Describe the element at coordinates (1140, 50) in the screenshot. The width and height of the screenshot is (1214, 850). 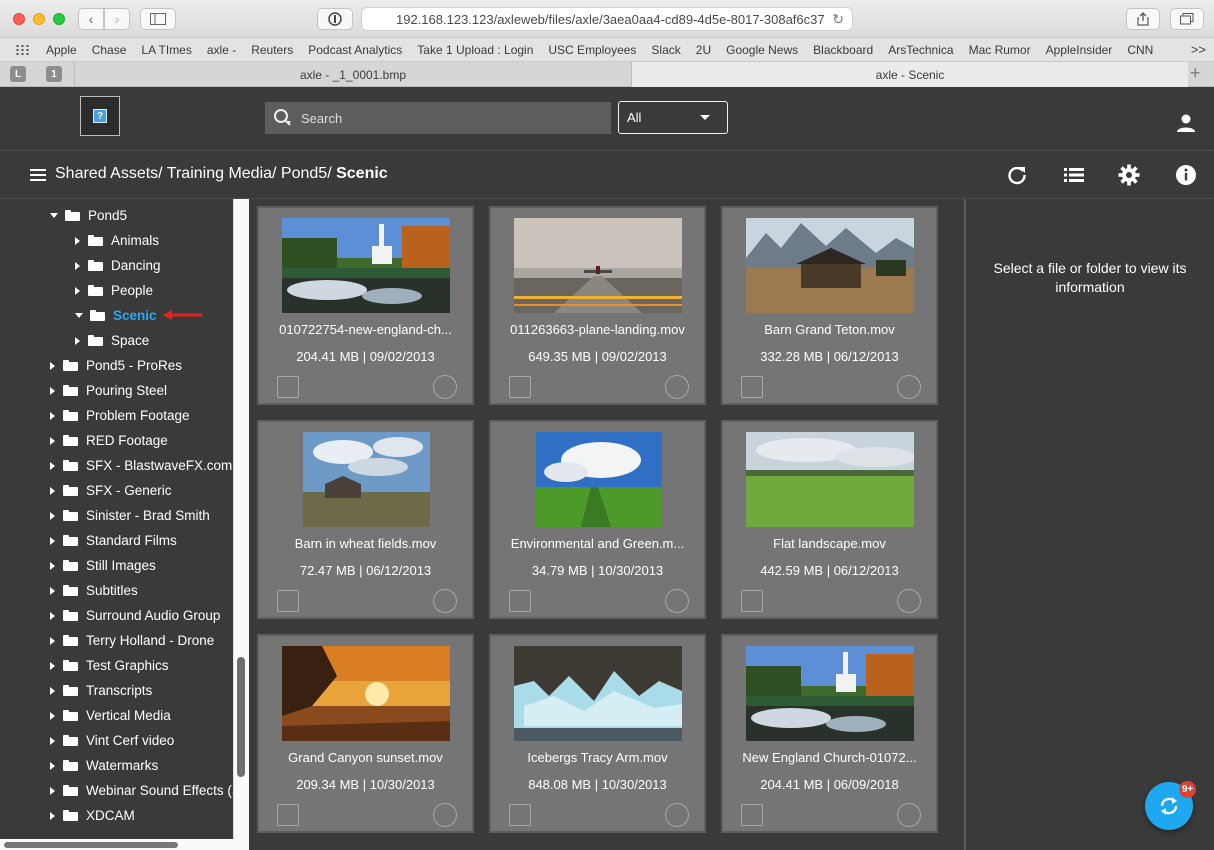
I see `bookmark: CNN` at that location.